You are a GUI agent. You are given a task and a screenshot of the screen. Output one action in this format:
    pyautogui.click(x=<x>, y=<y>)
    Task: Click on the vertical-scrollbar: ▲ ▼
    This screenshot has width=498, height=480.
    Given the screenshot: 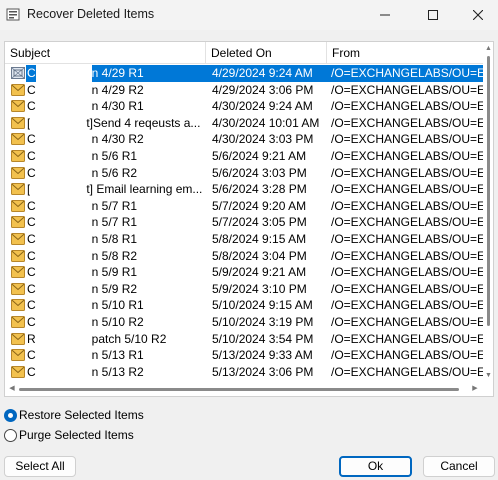 What is the action you would take?
    pyautogui.click(x=488, y=212)
    